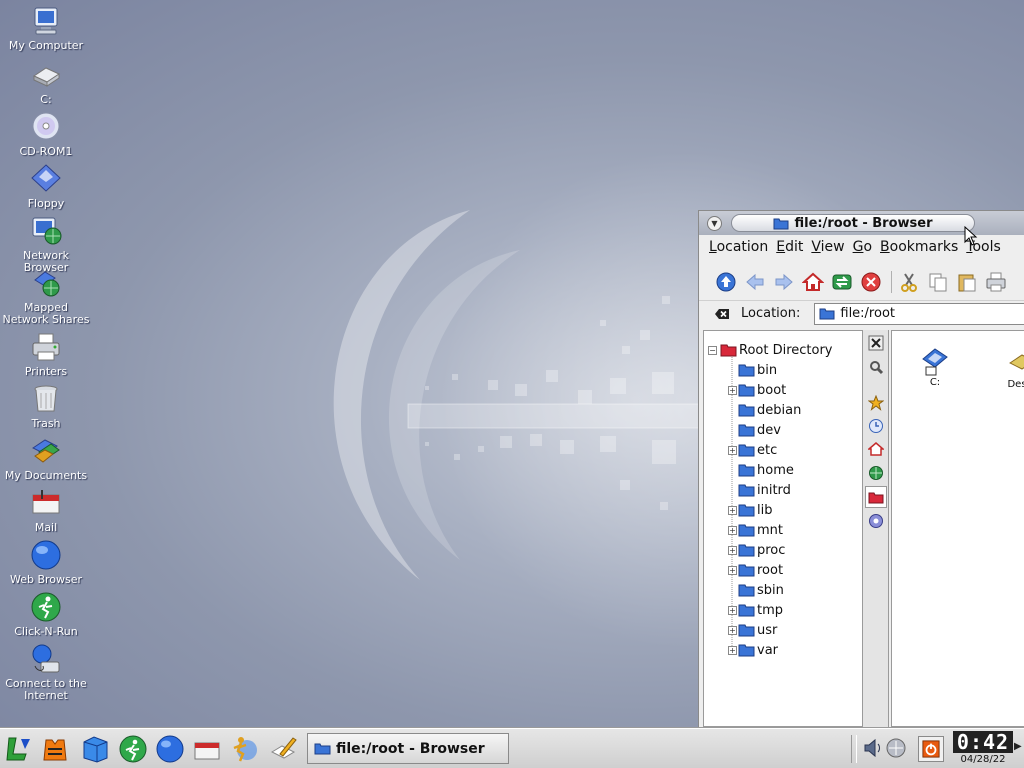 Image resolution: width=1024 pixels, height=768 pixels. What do you see at coordinates (46, 126) in the screenshot?
I see `cdrom-icon` at bounding box center [46, 126].